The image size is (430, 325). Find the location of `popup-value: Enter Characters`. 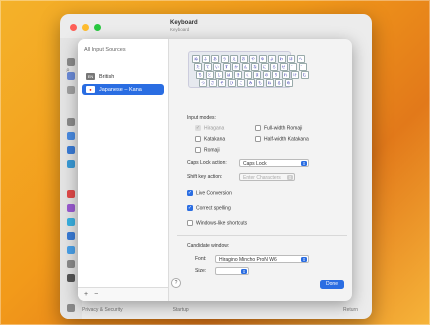

popup-value: Enter Characters is located at coordinates (262, 178).